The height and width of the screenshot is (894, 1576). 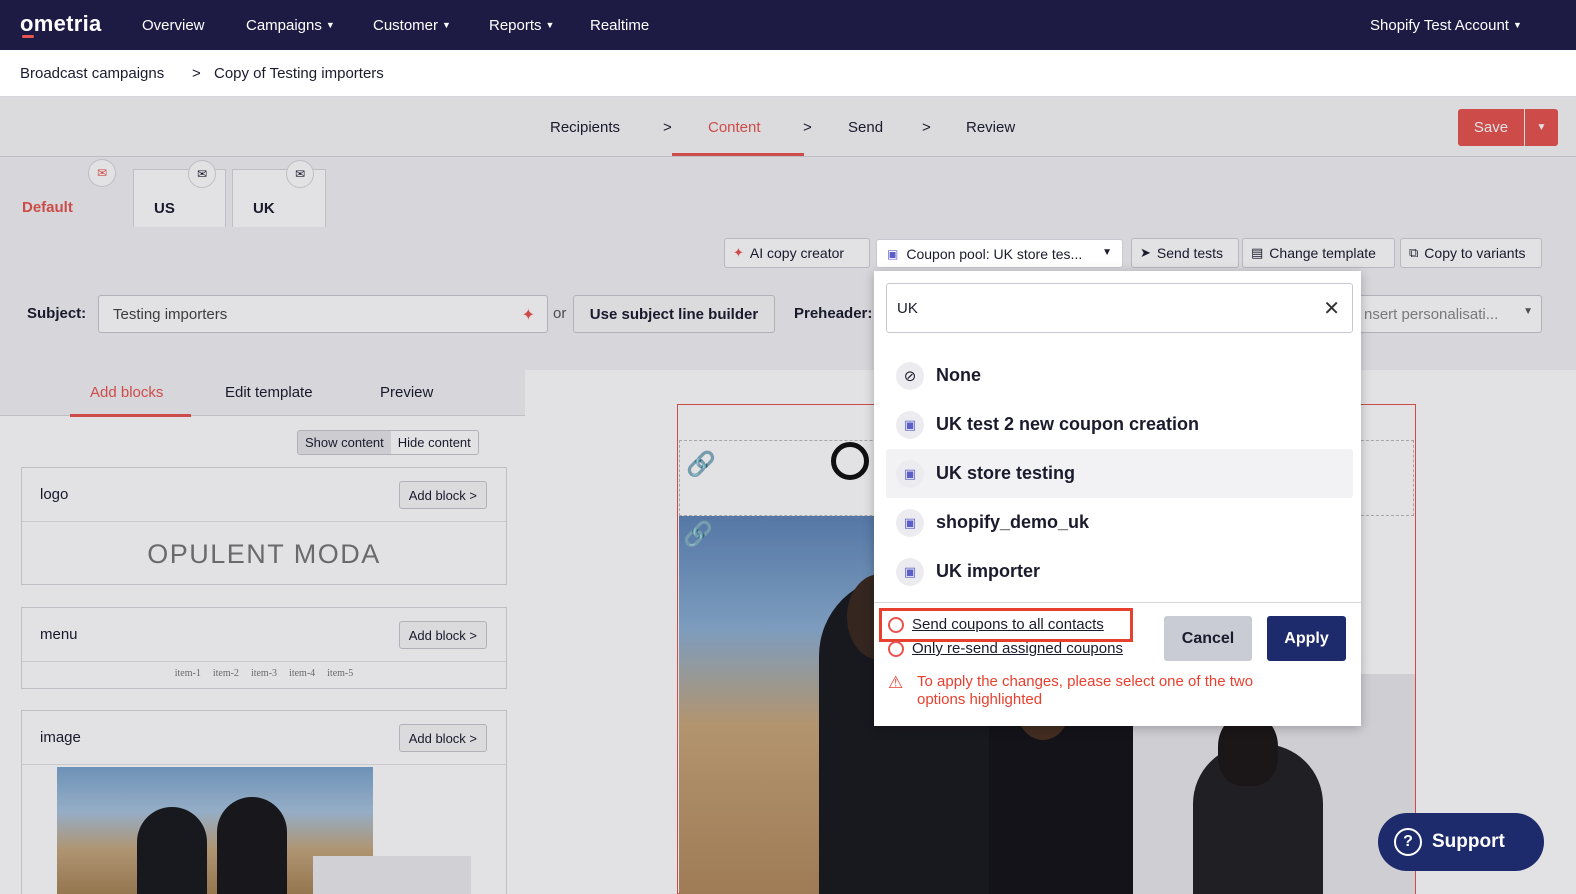 I want to click on tab-default-label: Default, so click(x=47, y=207).